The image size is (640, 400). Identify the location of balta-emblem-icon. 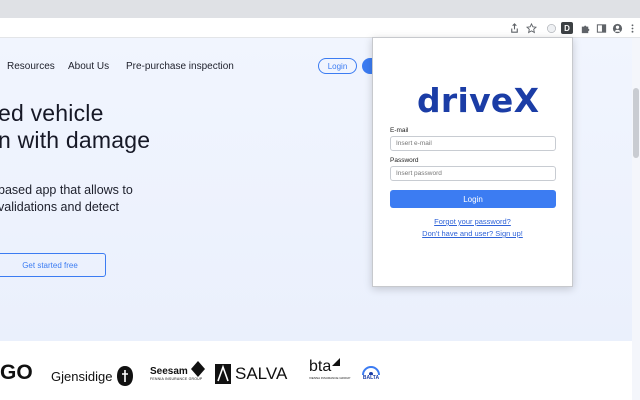
(371, 370).